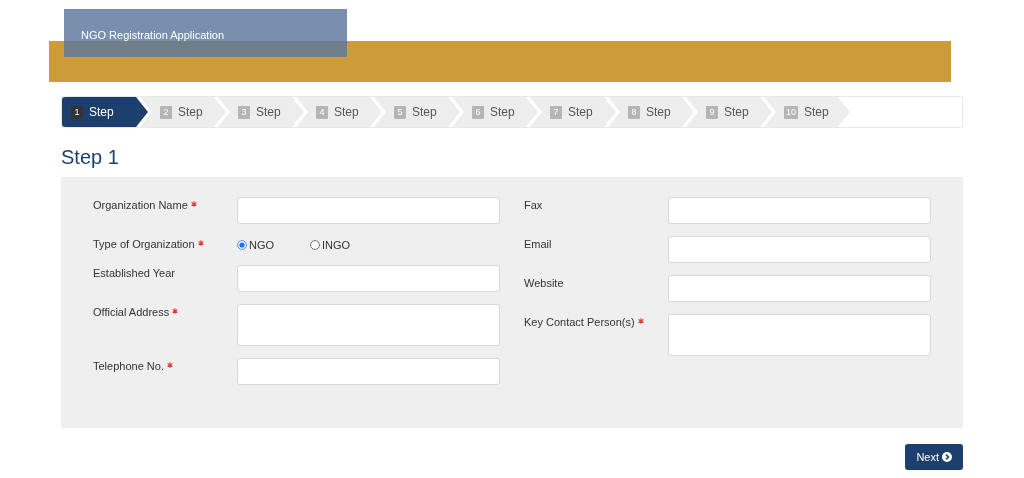 The height and width of the screenshot is (478, 1024). What do you see at coordinates (339, 112) in the screenshot?
I see `step-tab: 4 Step` at bounding box center [339, 112].